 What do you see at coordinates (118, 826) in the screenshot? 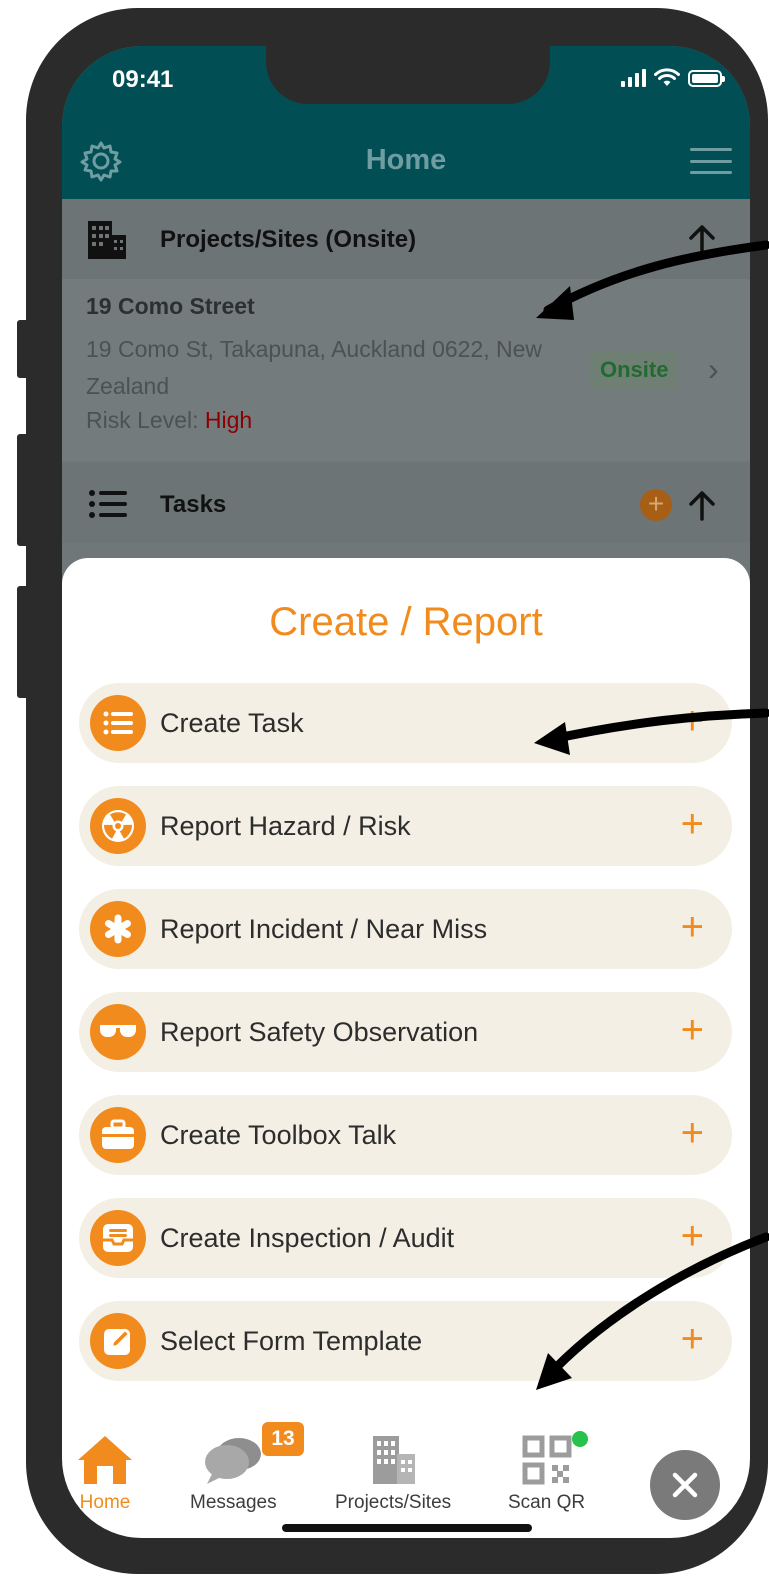
I see `radiation-icon` at bounding box center [118, 826].